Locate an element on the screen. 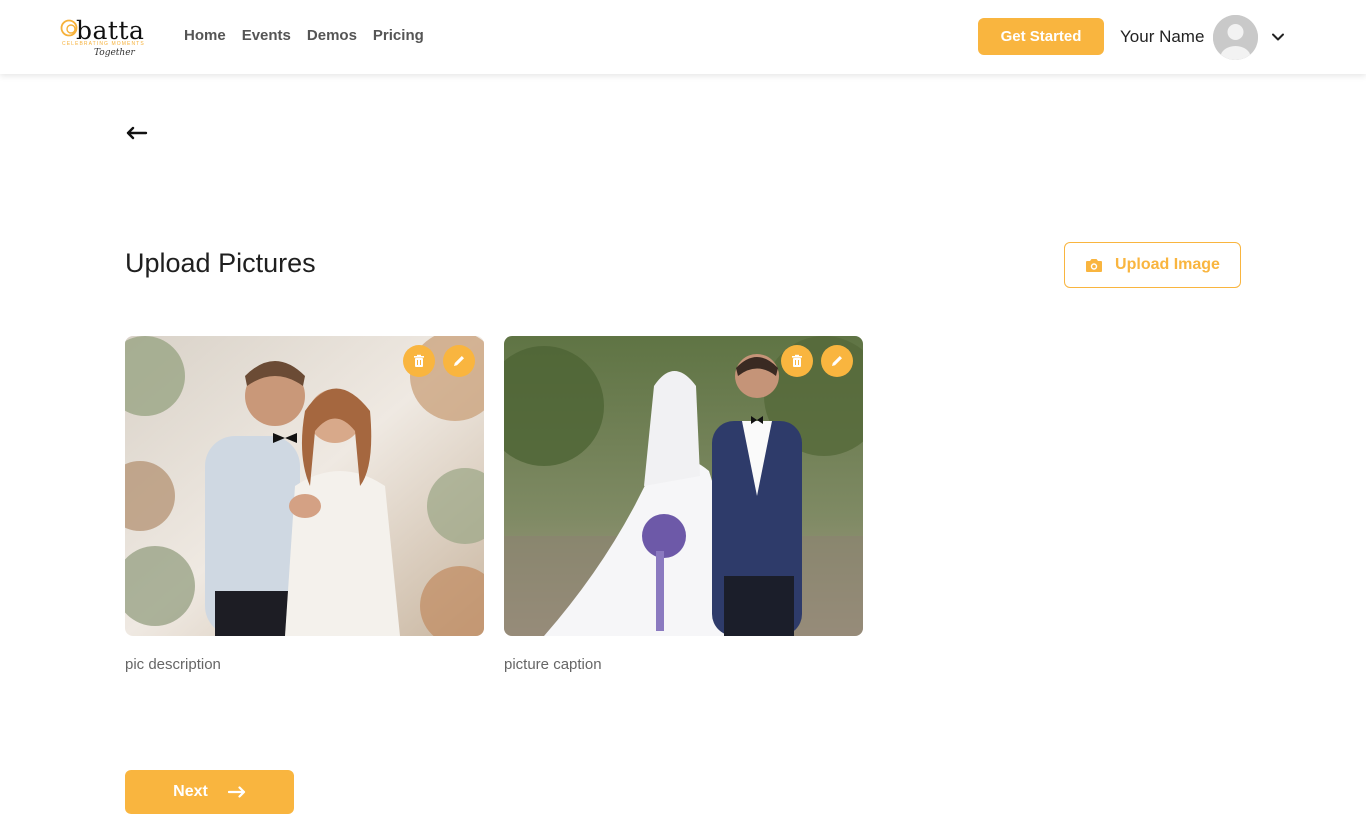 Image resolution: width=1366 pixels, height=840 pixels. picture-card: pic description is located at coordinates (304, 505).